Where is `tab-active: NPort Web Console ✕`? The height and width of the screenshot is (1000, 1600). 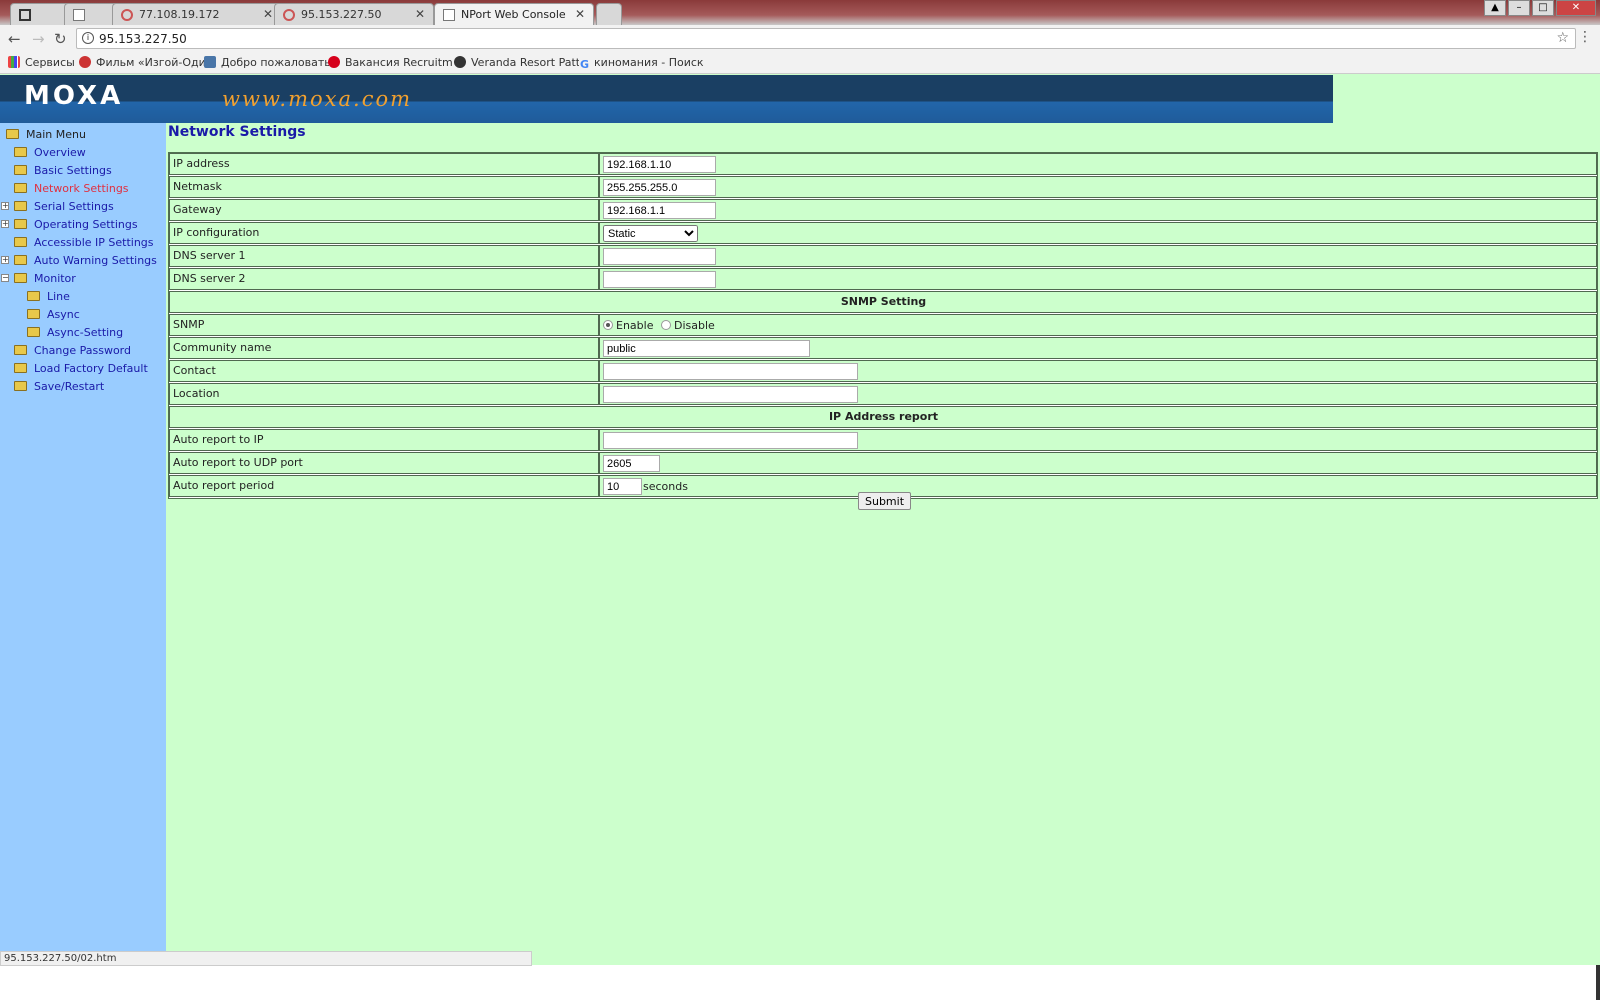 tab-active: NPort Web Console ✕ is located at coordinates (514, 14).